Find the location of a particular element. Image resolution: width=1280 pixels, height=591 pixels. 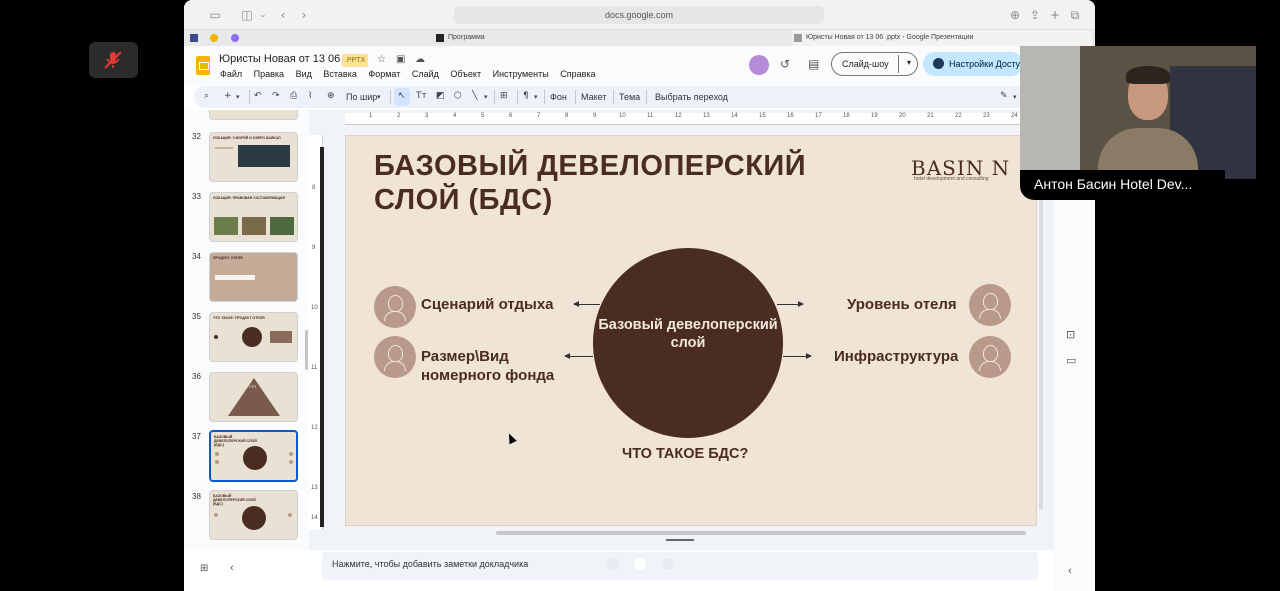

menu-insert: Вставка is located at coordinates (339, 74).